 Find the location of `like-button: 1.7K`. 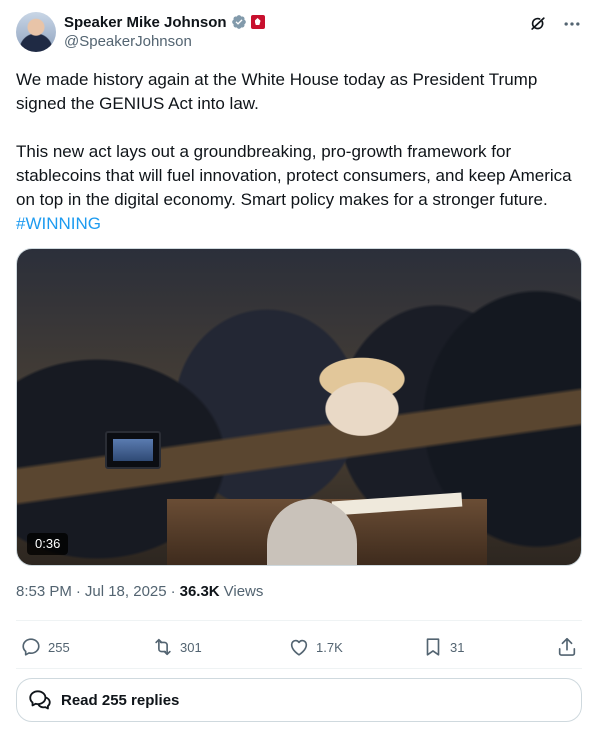

like-button: 1.7K is located at coordinates (315, 647).